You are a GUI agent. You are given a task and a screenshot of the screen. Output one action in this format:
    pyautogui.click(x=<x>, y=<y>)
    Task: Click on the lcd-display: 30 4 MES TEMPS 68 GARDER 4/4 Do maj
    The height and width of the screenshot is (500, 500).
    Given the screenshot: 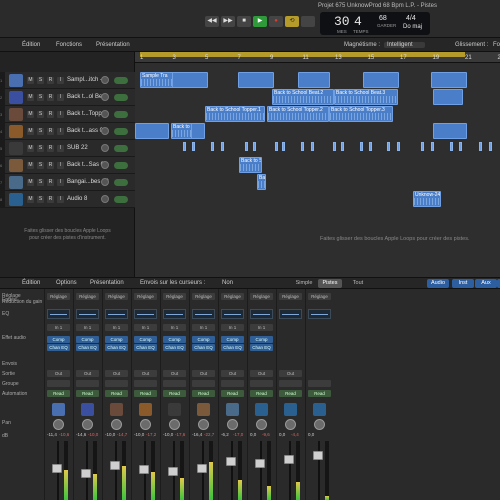 What is the action you would take?
    pyautogui.click(x=375, y=23)
    